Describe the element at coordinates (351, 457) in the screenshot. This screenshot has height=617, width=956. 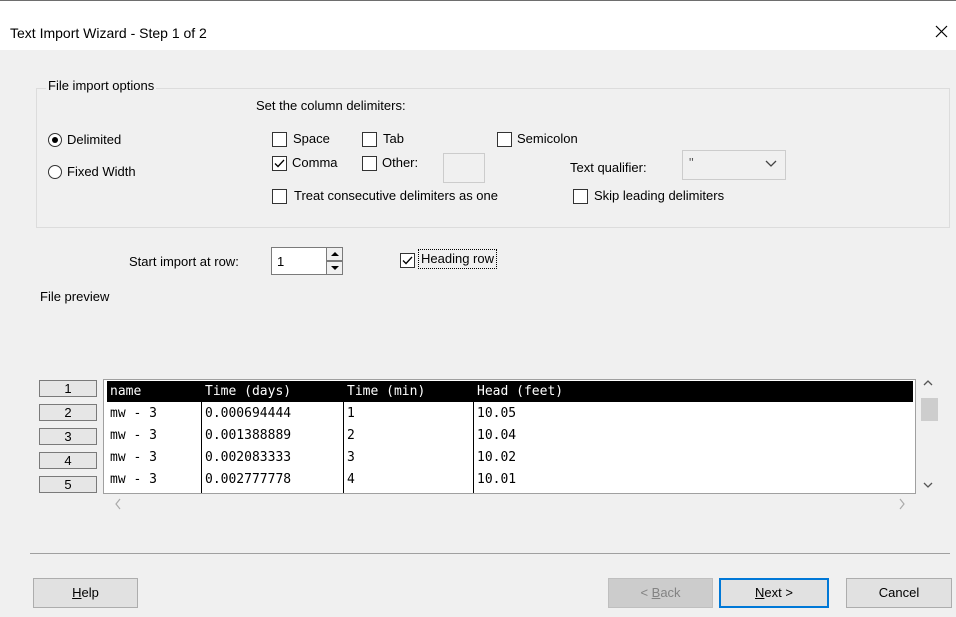
I see `table-cell: 3` at that location.